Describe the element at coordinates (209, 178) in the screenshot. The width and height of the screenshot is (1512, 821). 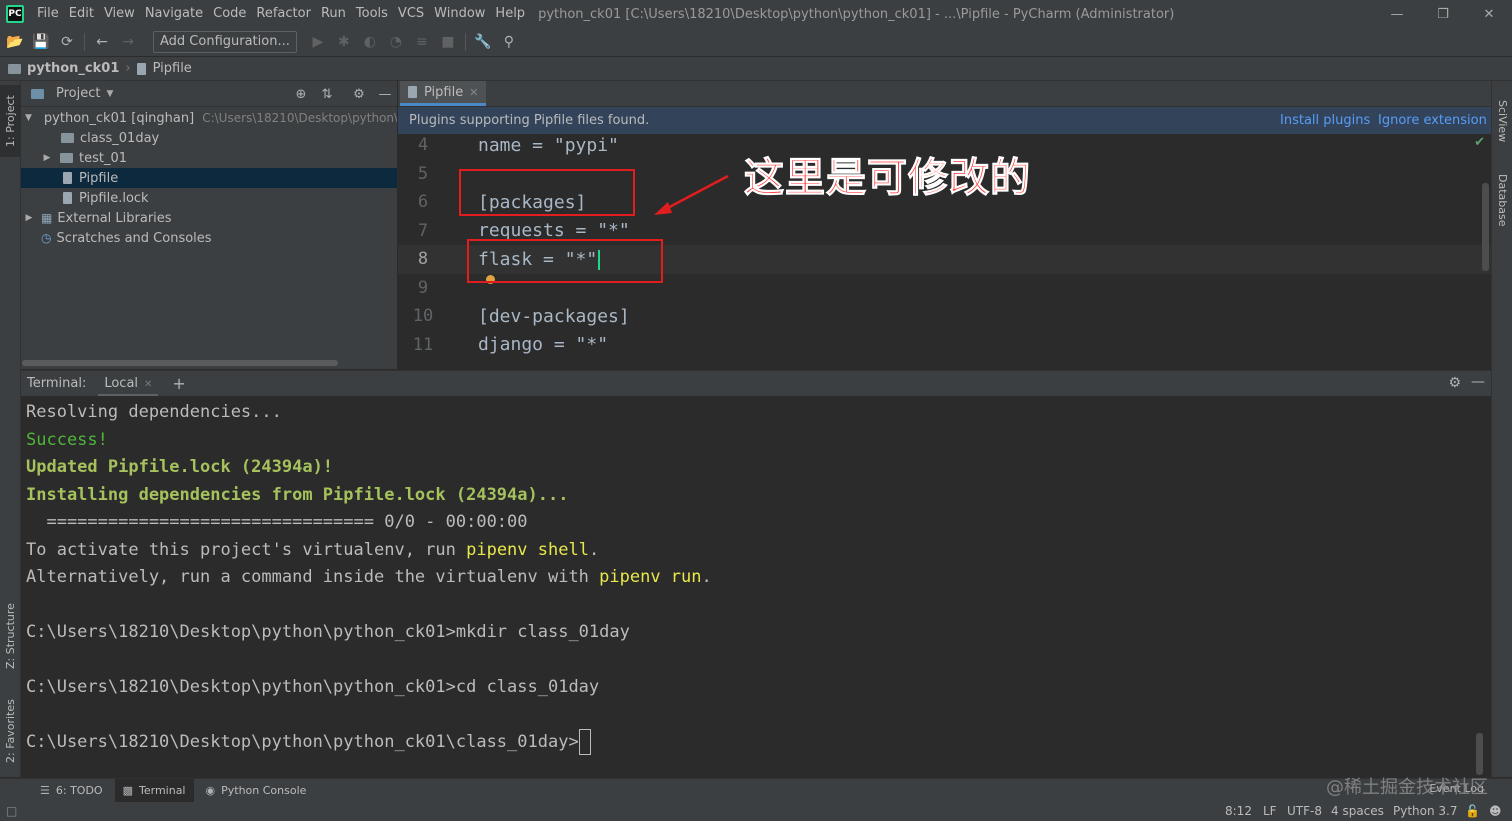
I see `tree-item-pipfile: Pipfile` at that location.